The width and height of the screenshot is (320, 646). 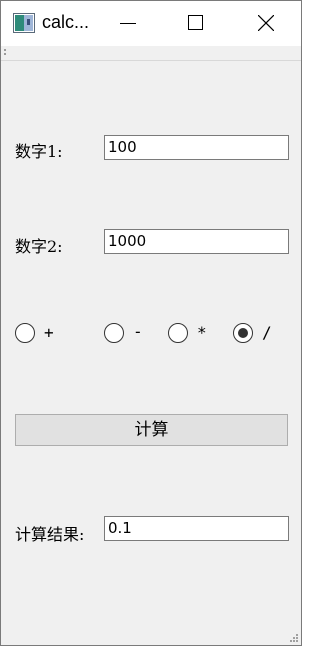 I want to click on radio-divide, so click(x=243, y=333).